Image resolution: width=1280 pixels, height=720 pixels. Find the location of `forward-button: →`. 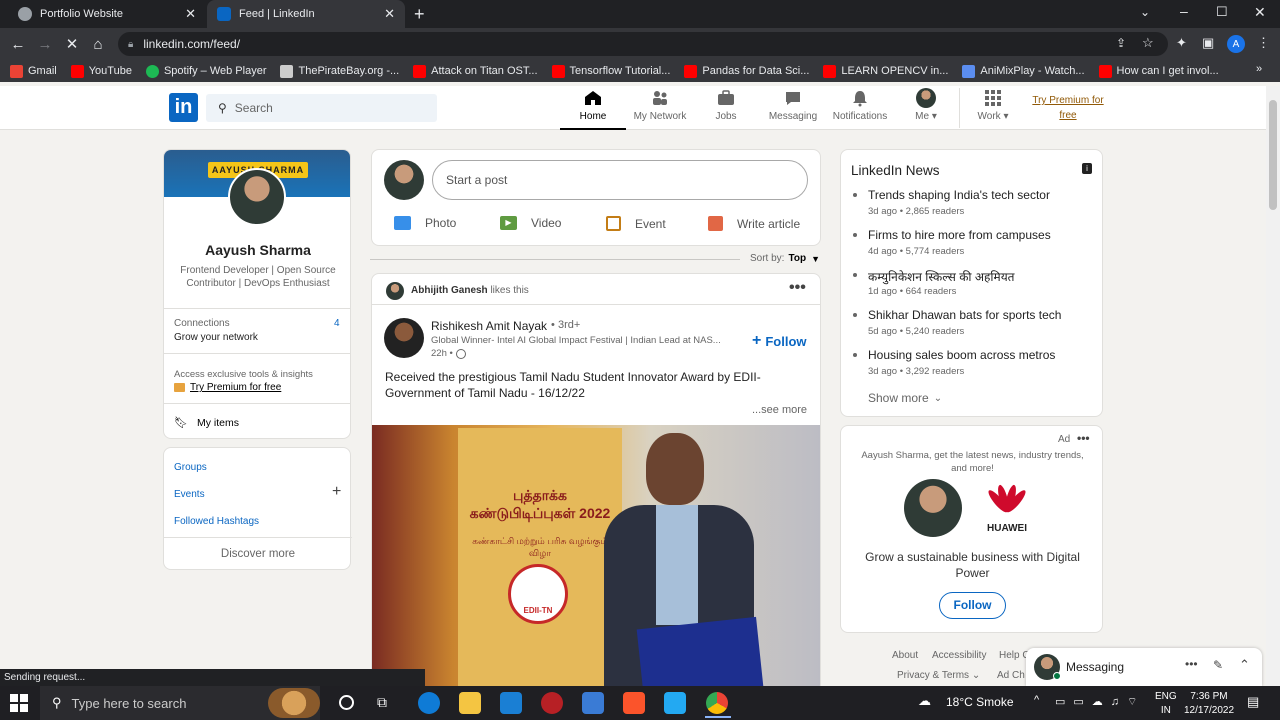

forward-button: → is located at coordinates (45, 44).